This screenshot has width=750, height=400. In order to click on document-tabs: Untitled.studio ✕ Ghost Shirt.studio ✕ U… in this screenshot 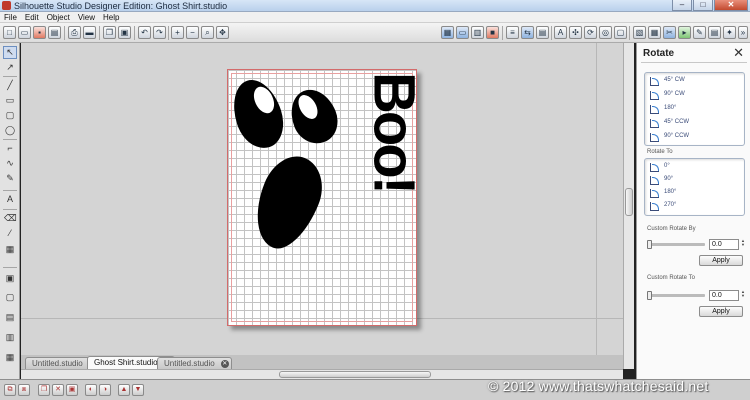, I will do `click(322, 362)`.